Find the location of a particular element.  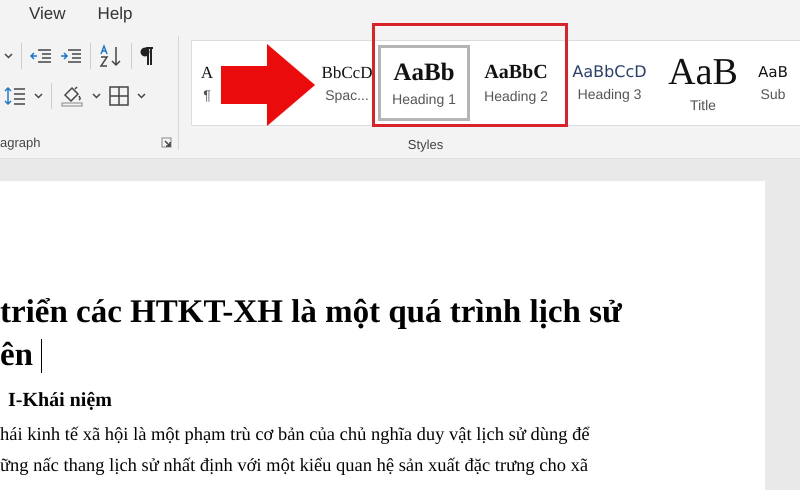

style-preview: A is located at coordinates (207, 72).